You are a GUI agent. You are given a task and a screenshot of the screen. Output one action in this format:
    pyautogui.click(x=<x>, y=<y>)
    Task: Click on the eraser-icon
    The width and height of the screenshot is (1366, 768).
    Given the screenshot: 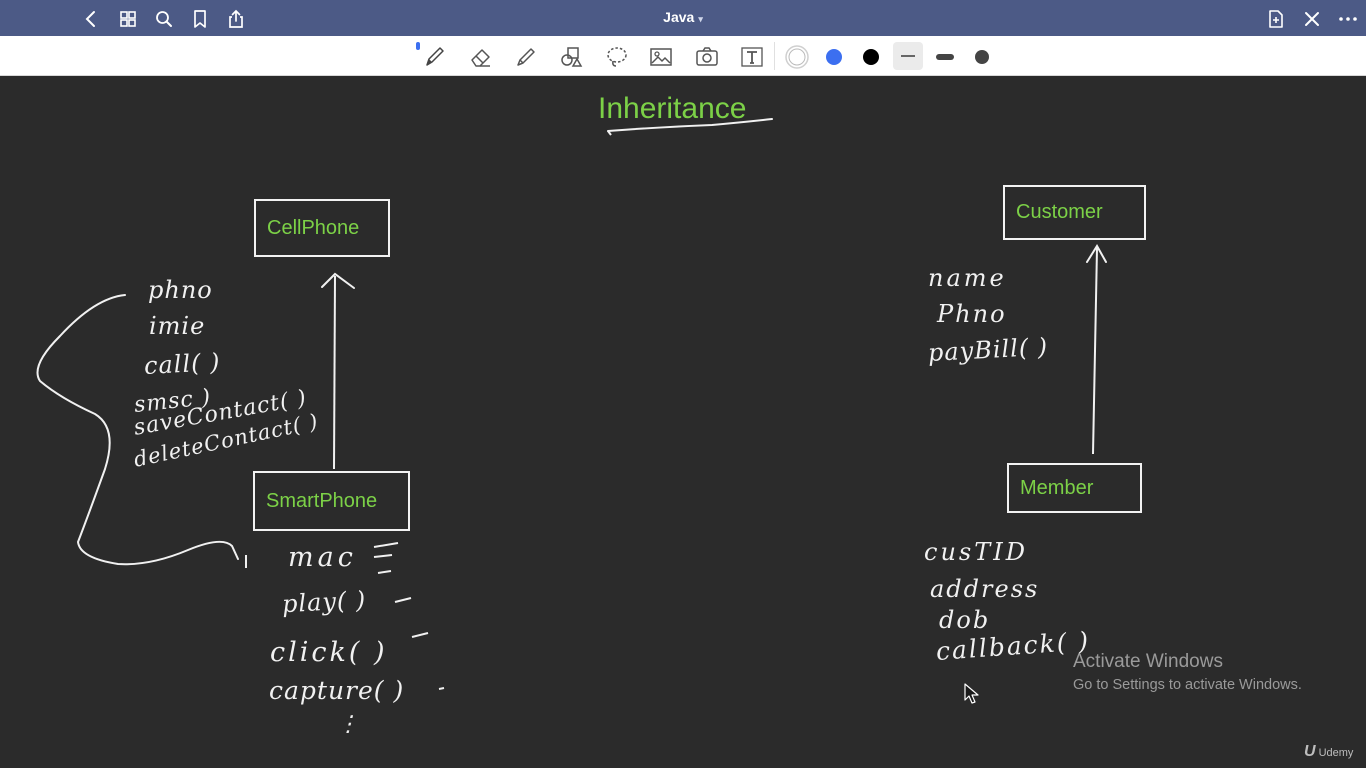 What is the action you would take?
    pyautogui.click(x=481, y=57)
    